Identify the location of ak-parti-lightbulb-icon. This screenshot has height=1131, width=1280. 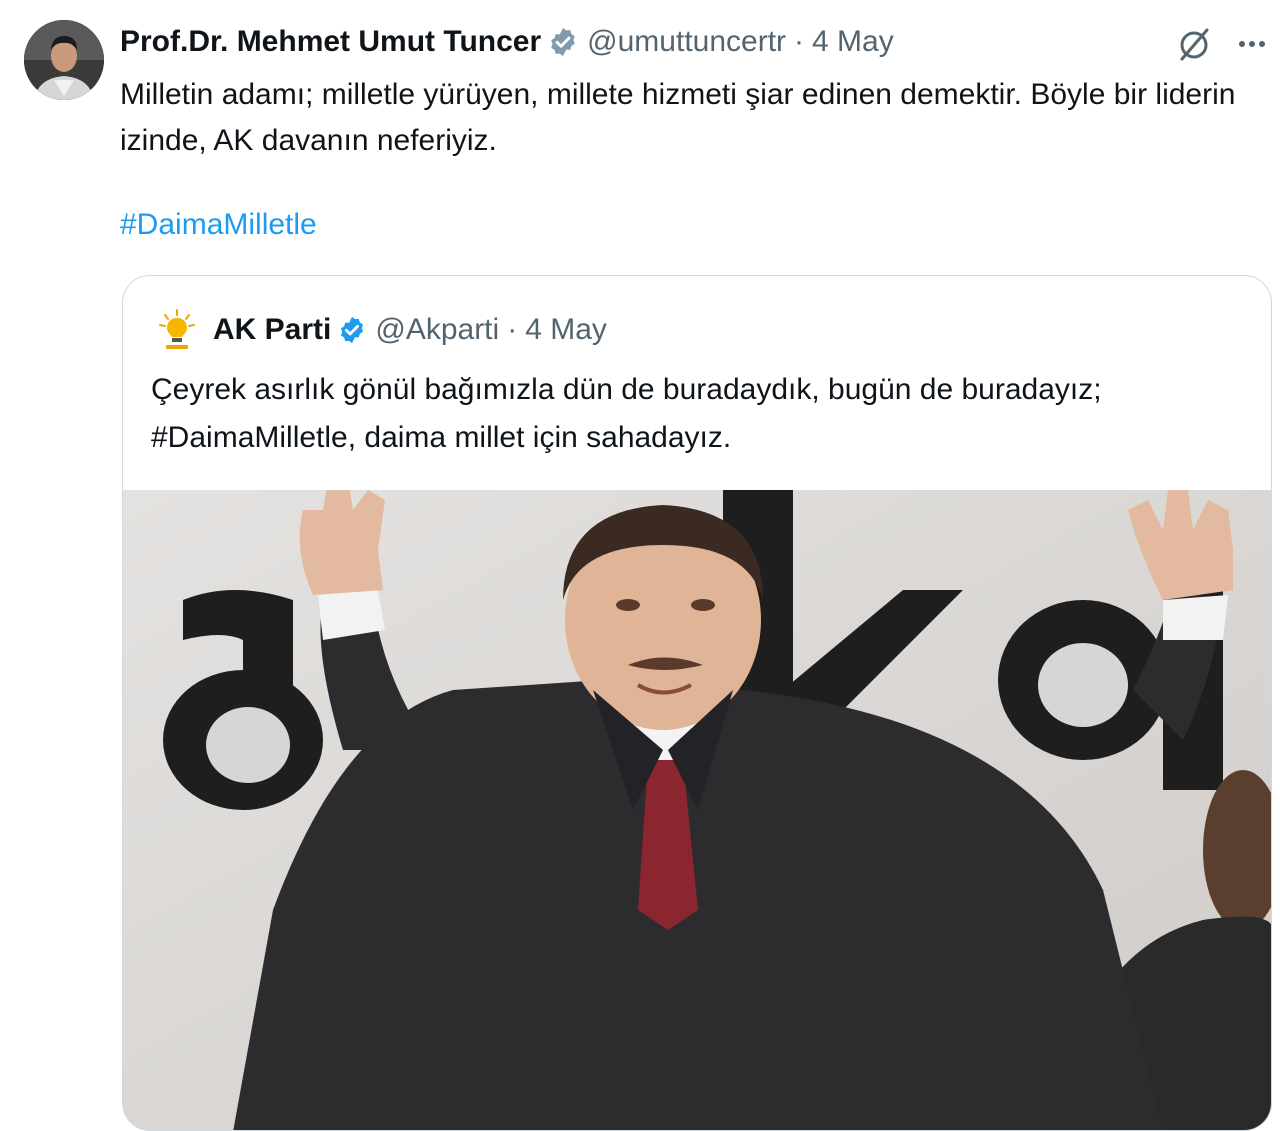
(177, 329).